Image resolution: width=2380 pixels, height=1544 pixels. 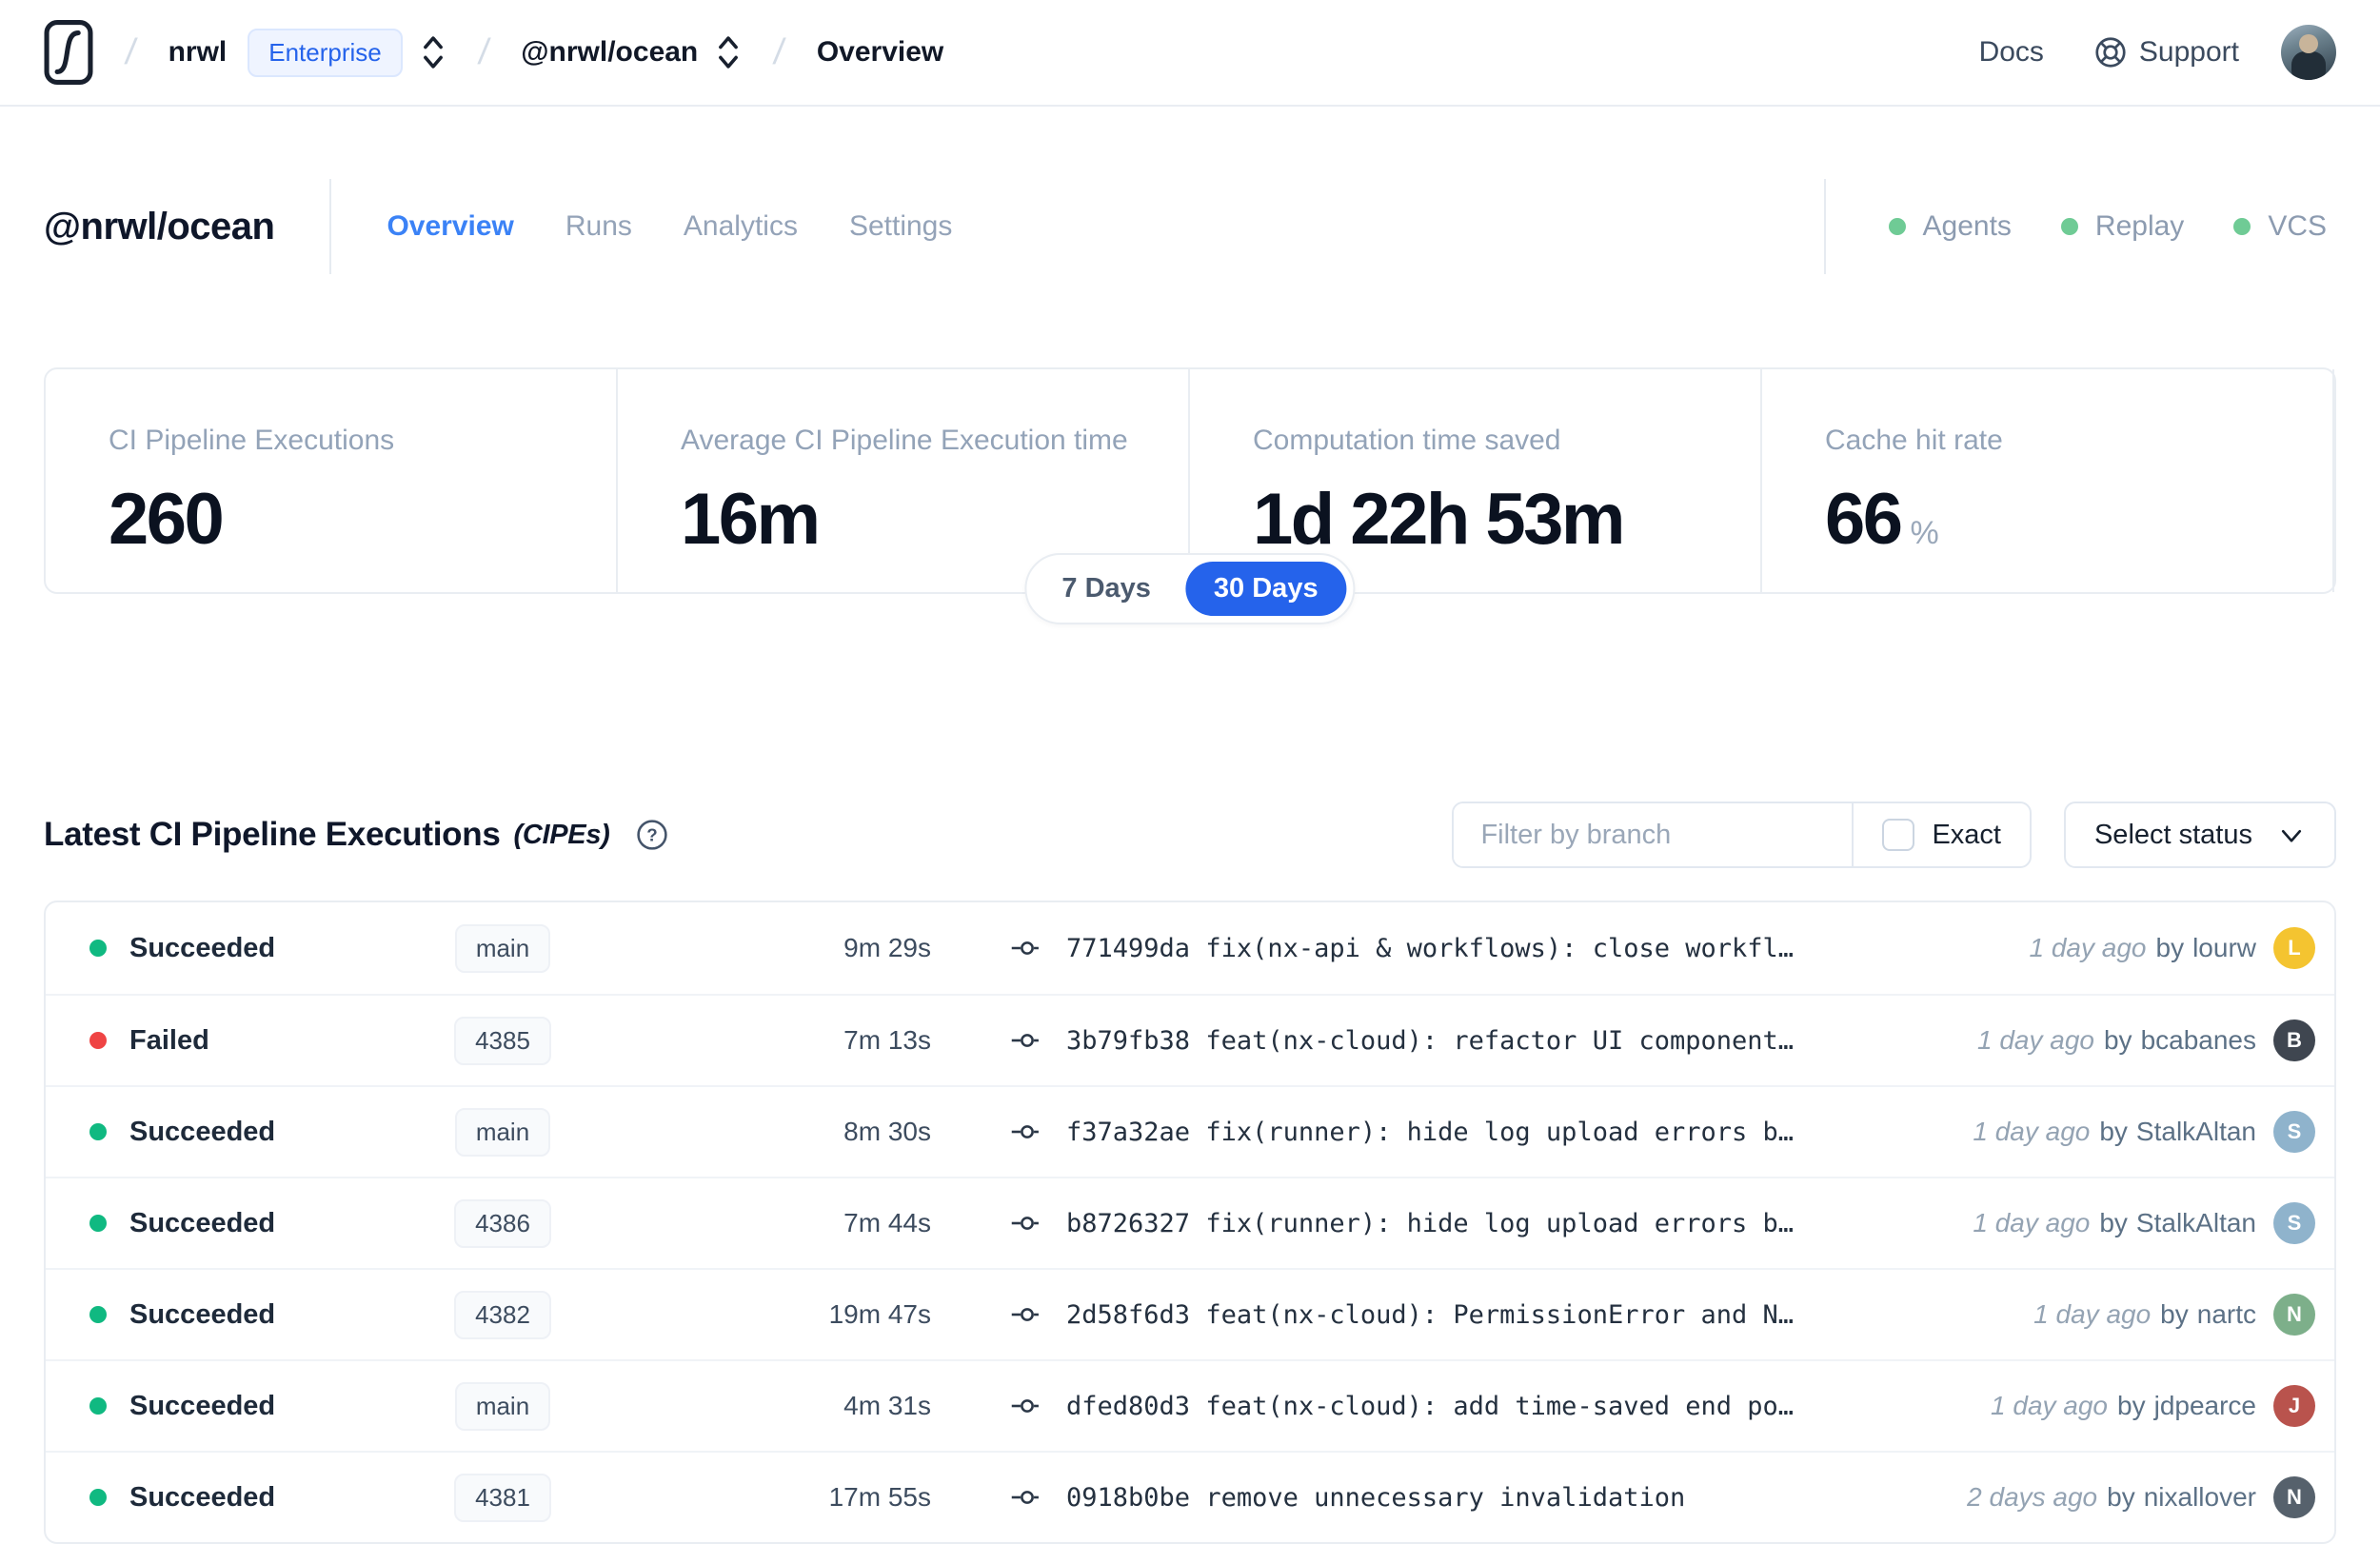 I want to click on section-title: Latest CI Pipeline Executions, so click(x=272, y=834).